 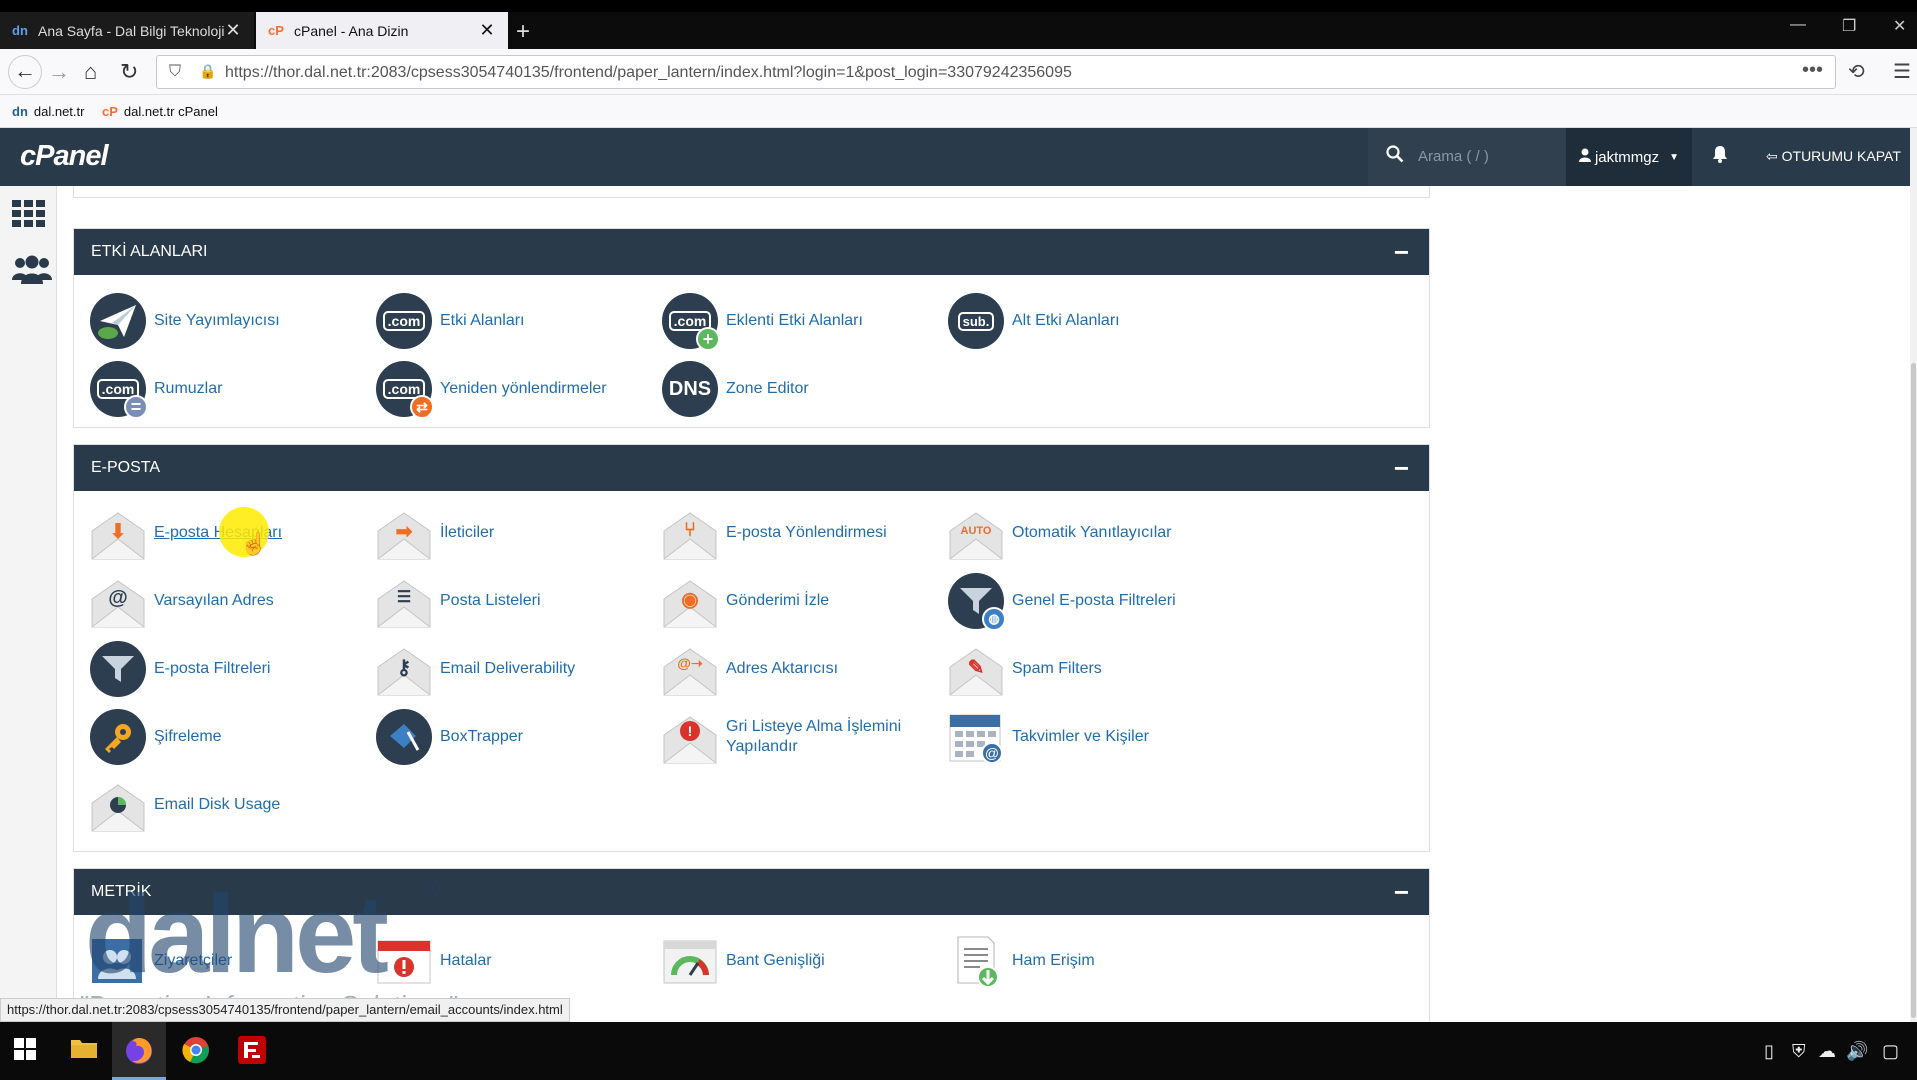 I want to click on item-email-deliverability: ⚷ Email Deliverability, so click(x=475, y=669).